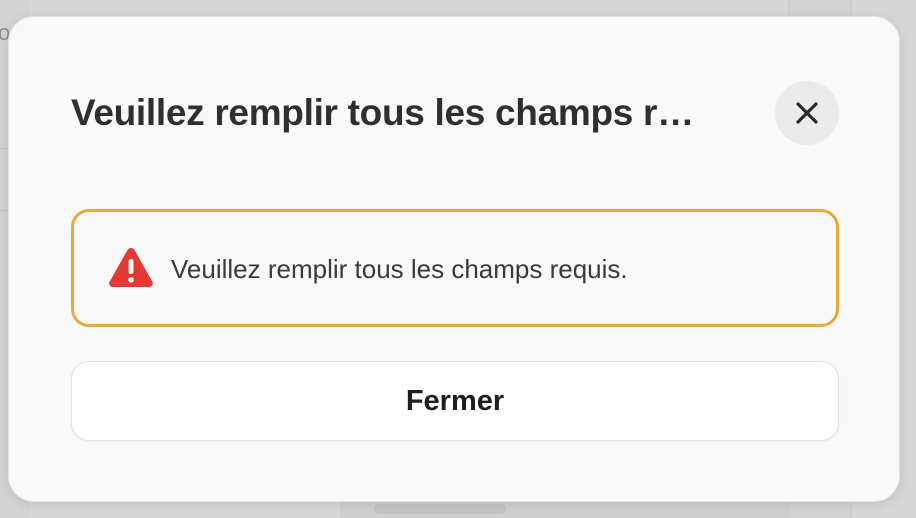  I want to click on fermer-button: Fermer, so click(455, 401).